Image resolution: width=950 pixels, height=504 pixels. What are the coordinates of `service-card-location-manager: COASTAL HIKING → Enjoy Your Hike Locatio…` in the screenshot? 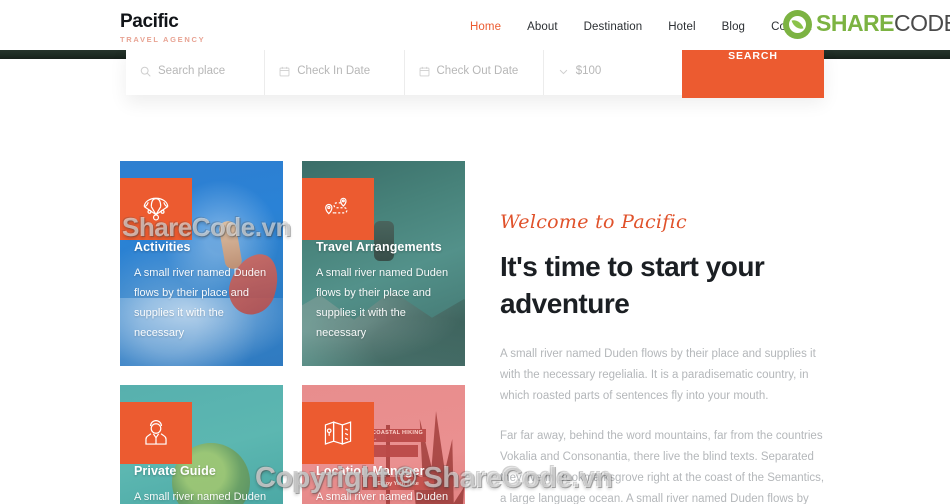 It's located at (383, 444).